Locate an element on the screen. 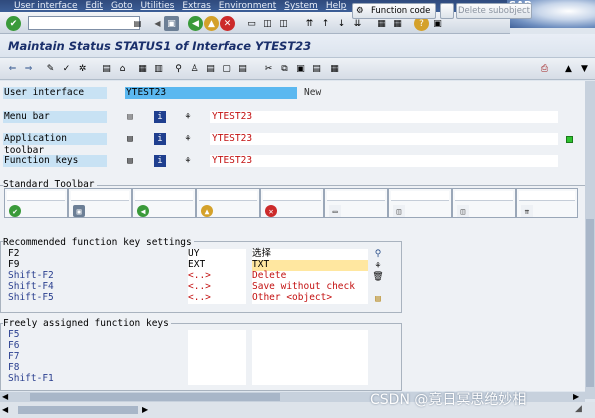 The height and width of the screenshot is (418, 595). menu-edit: Edit is located at coordinates (94, 6).